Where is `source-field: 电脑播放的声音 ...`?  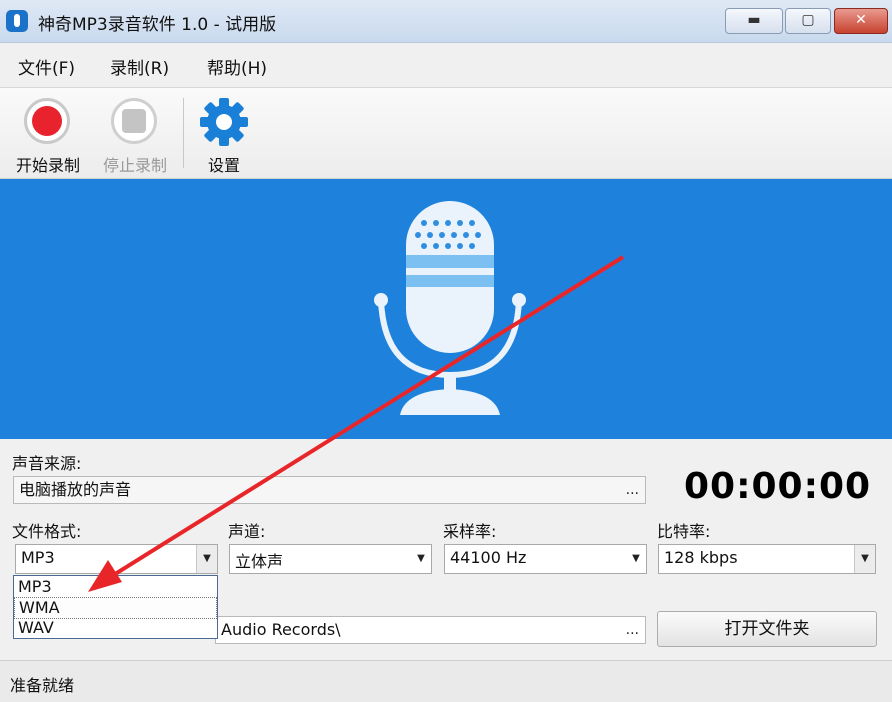
source-field: 电脑播放的声音 ... is located at coordinates (329, 490).